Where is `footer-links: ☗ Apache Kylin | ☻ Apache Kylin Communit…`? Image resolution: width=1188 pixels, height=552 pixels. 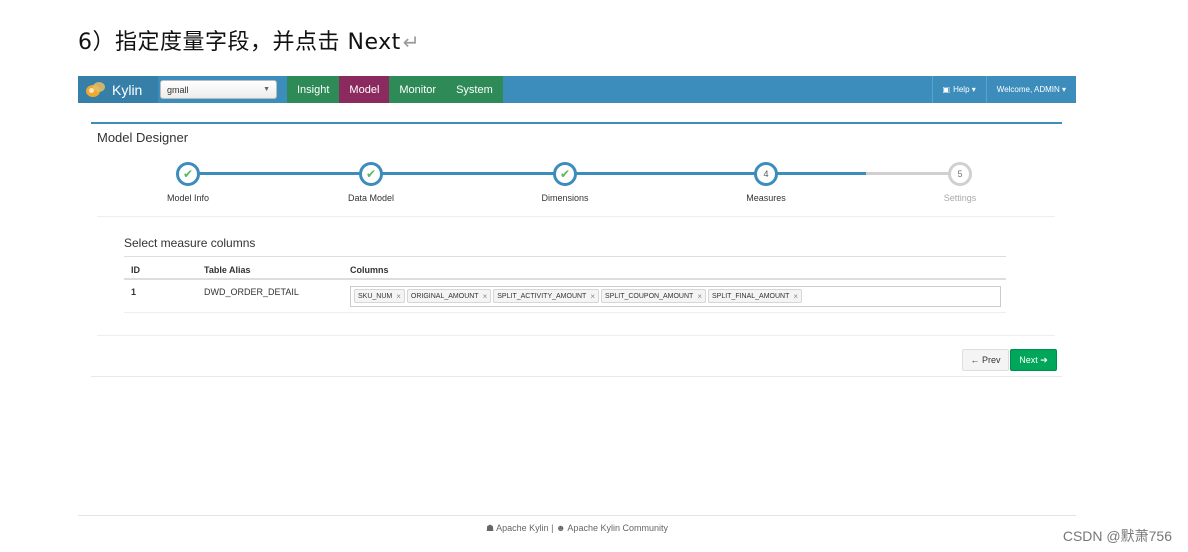 footer-links: ☗ Apache Kylin | ☻ Apache Kylin Communit… is located at coordinates (577, 528).